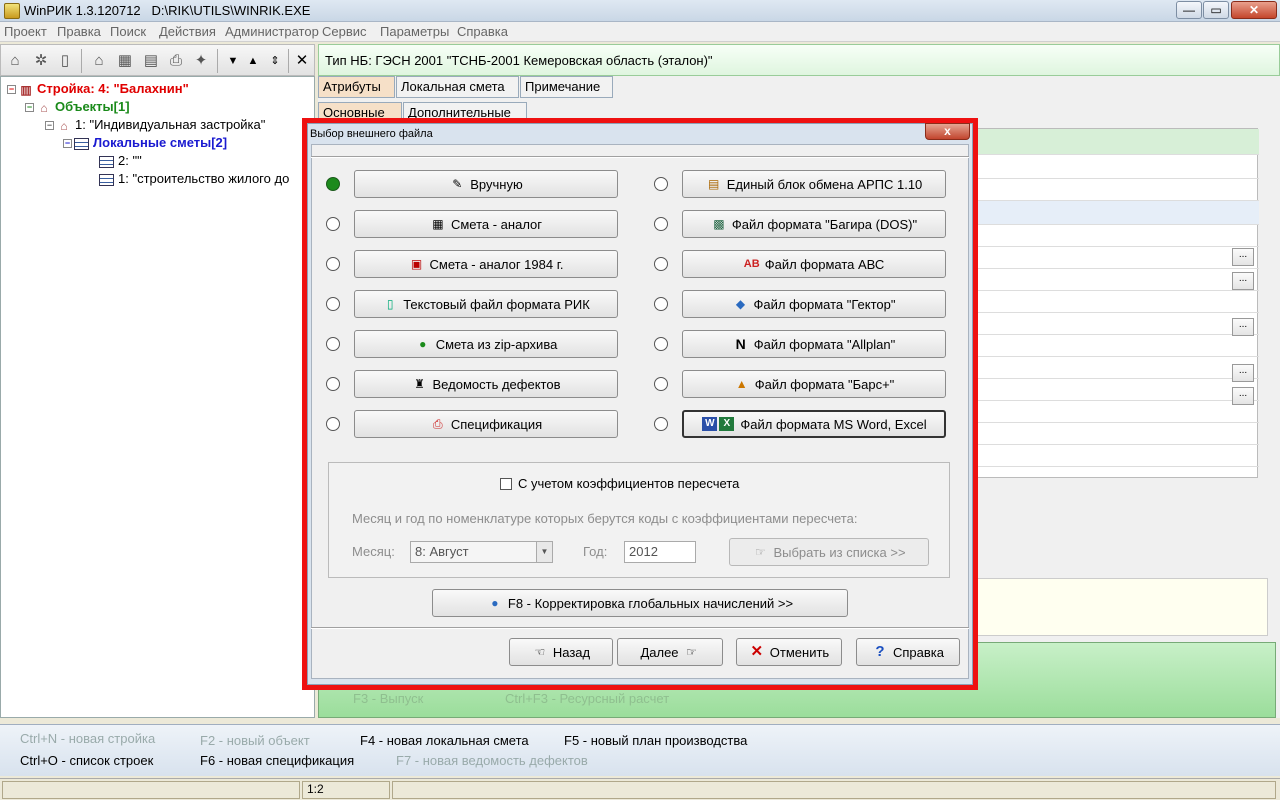 The width and height of the screenshot is (1280, 800). What do you see at coordinates (155, 125) in the screenshot?
I see `tree-object-1: − ⌂ 1: "Индивидуальная застройка"` at bounding box center [155, 125].